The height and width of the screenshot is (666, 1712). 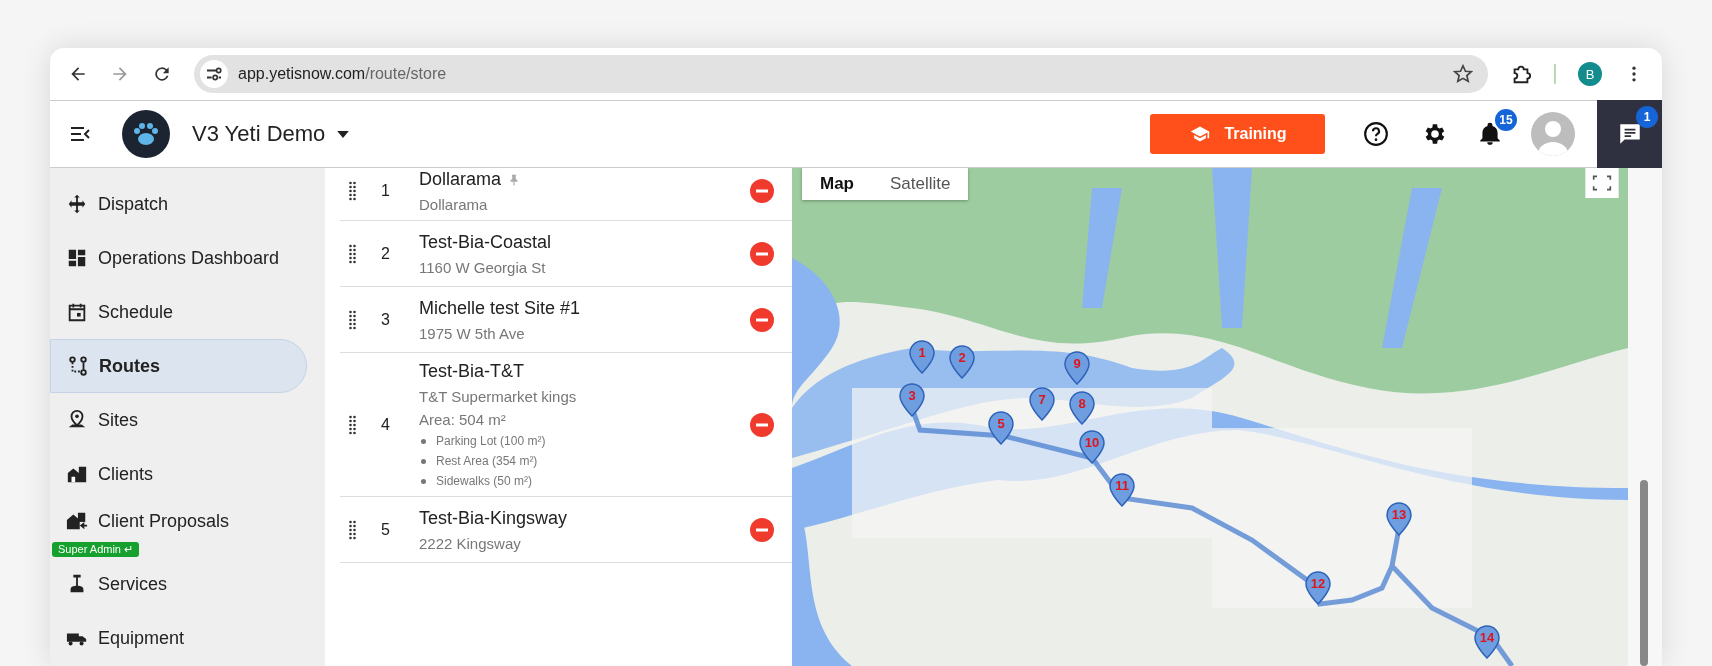 I want to click on stop-name: Dollarama, so click(x=460, y=179).